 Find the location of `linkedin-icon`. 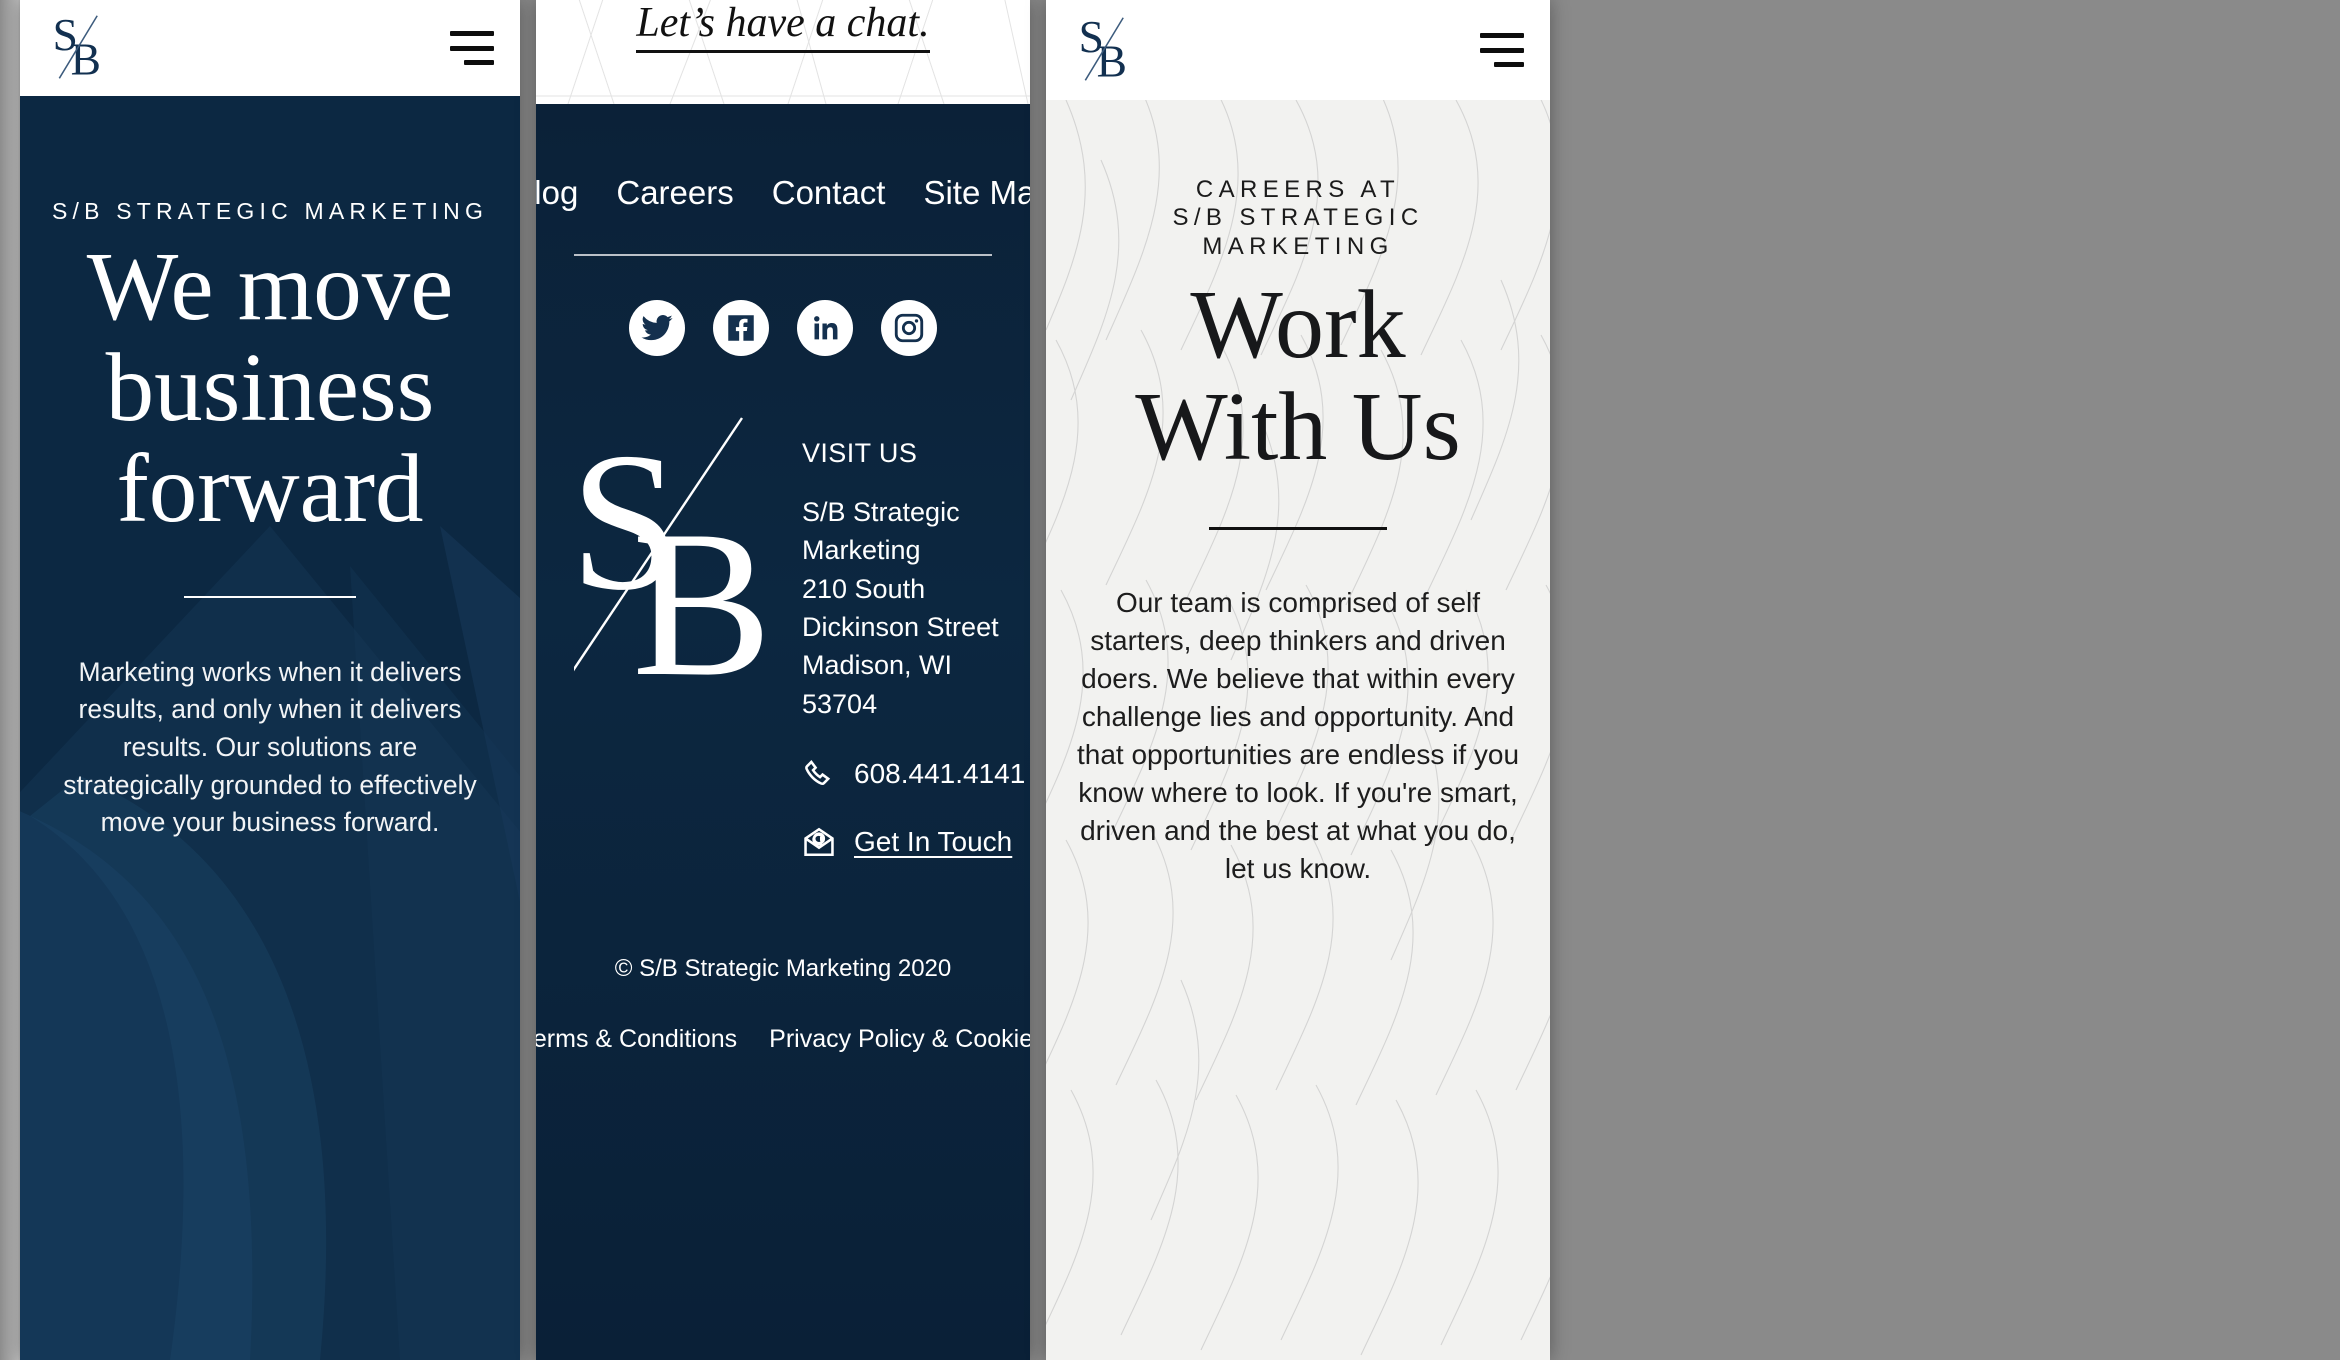

linkedin-icon is located at coordinates (825, 328).